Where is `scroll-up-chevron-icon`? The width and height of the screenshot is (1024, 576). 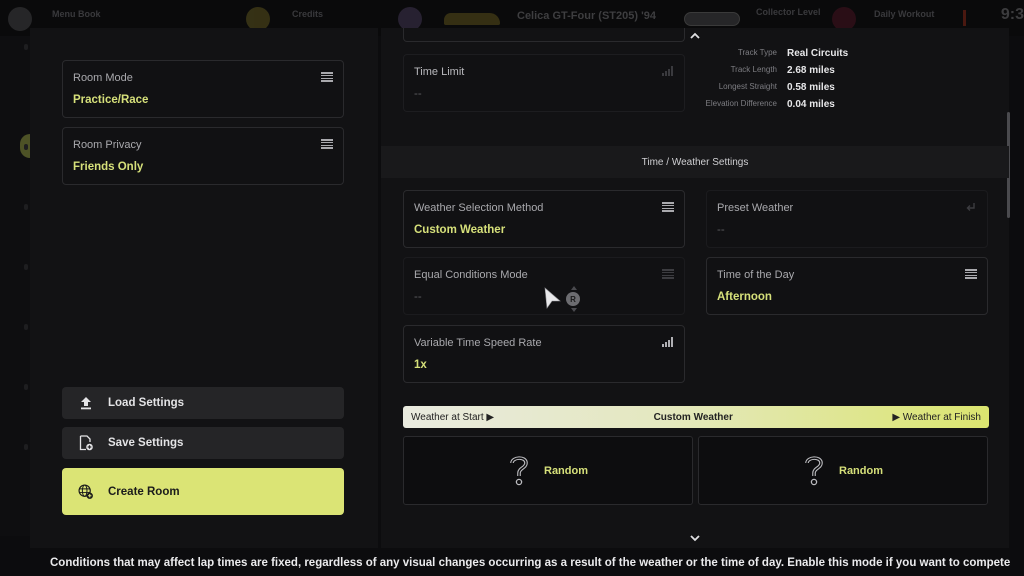
scroll-up-chevron-icon is located at coordinates (695, 36).